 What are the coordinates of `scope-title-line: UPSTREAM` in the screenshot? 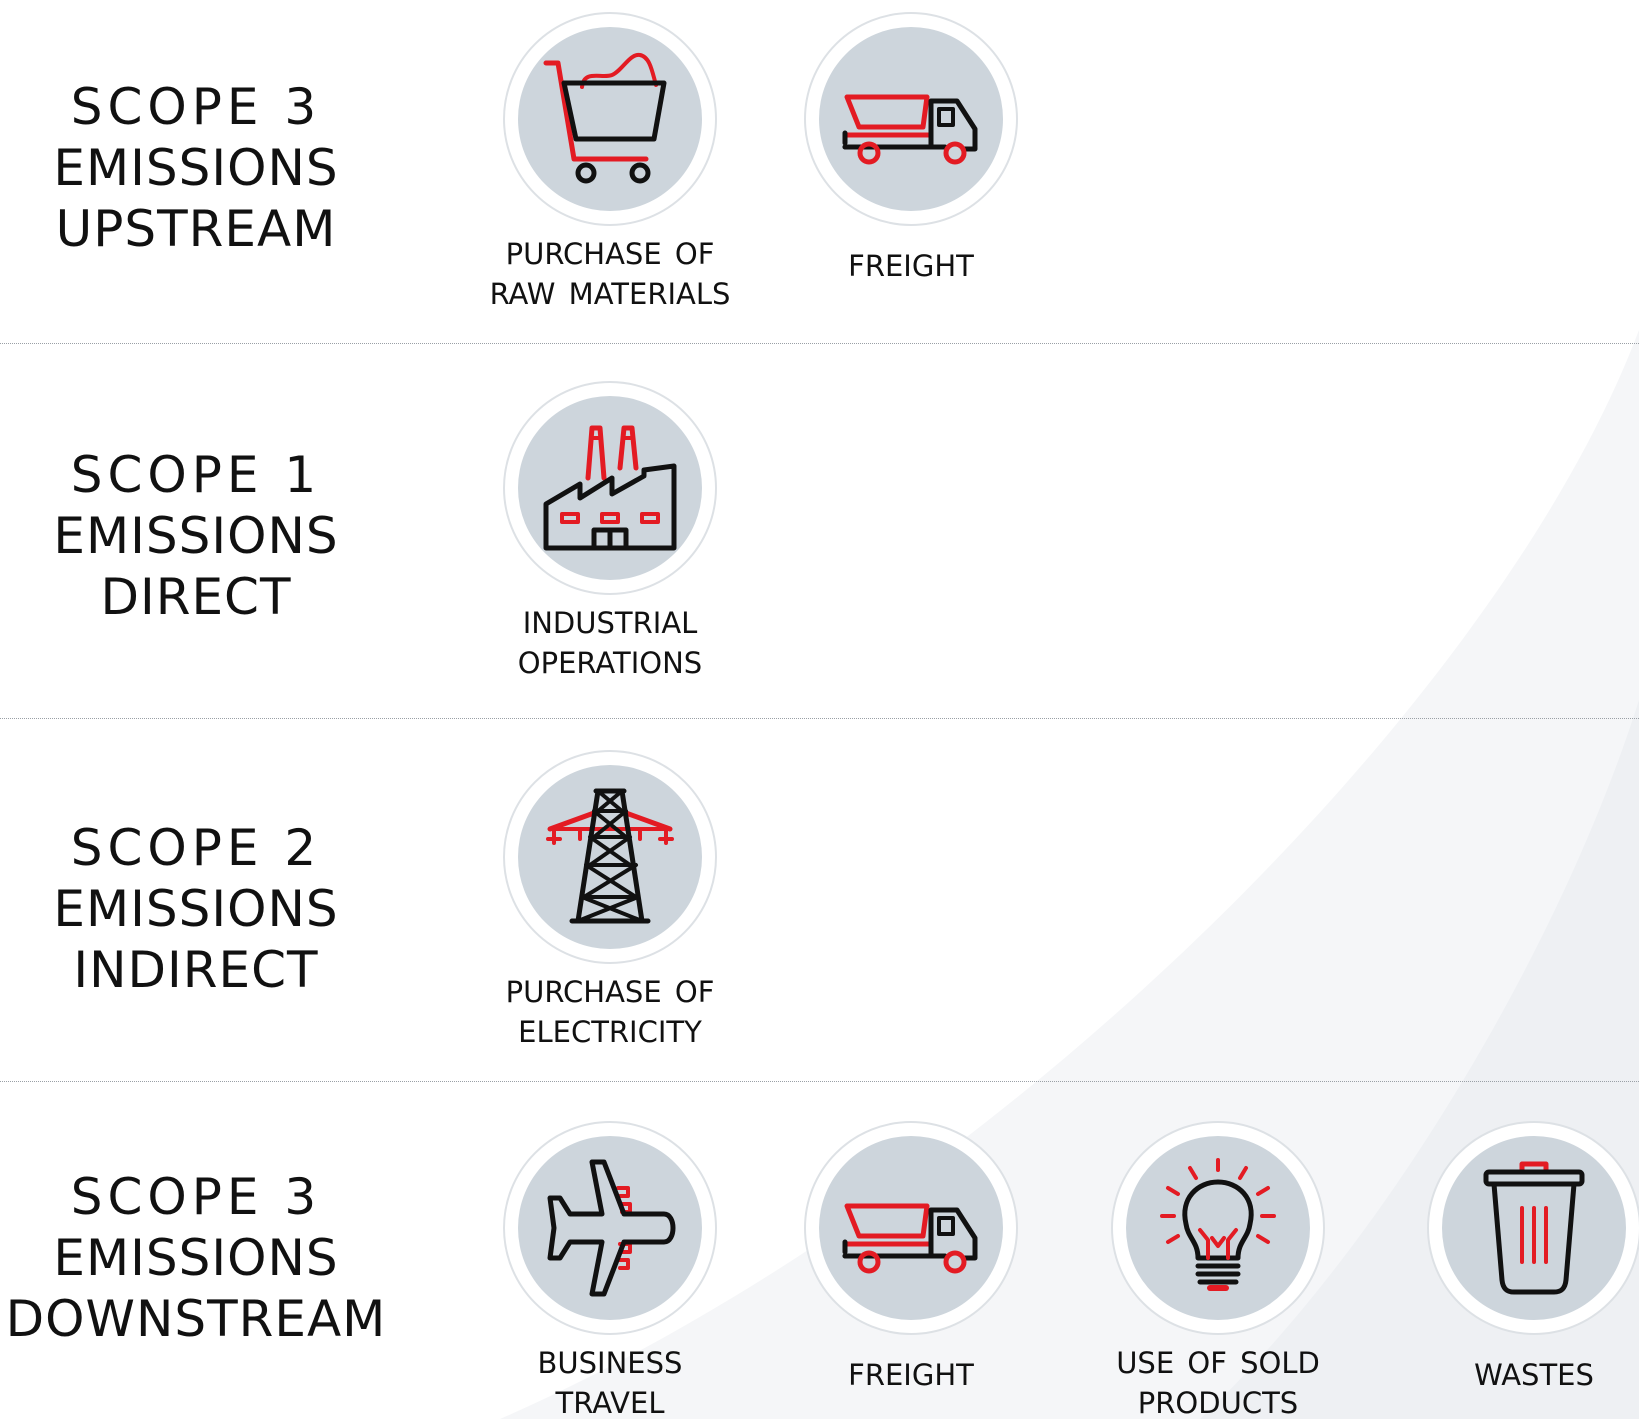 It's located at (196, 229).